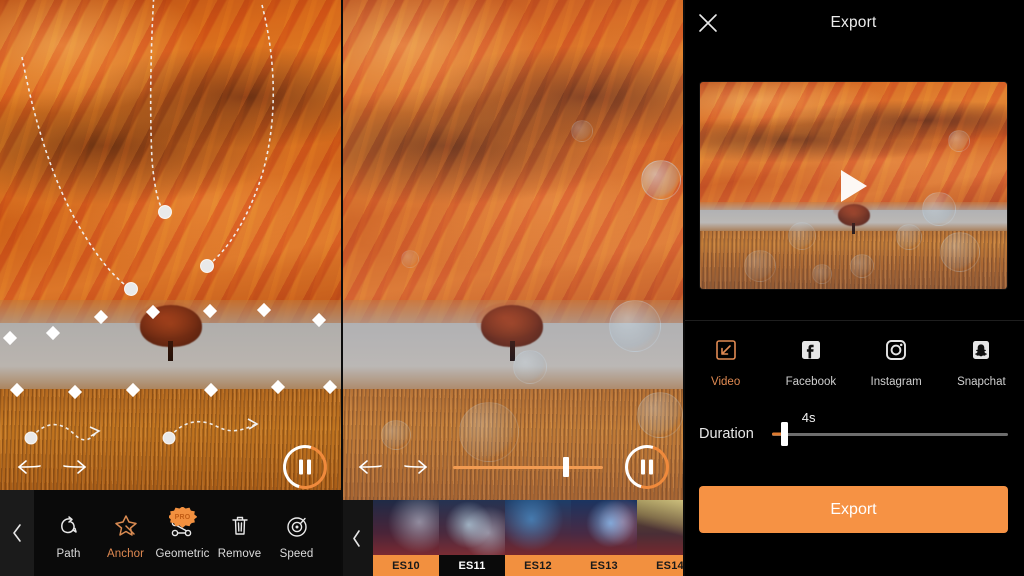 The width and height of the screenshot is (1024, 576). Describe the element at coordinates (239, 553) in the screenshot. I see `tool-label: Remove` at that location.